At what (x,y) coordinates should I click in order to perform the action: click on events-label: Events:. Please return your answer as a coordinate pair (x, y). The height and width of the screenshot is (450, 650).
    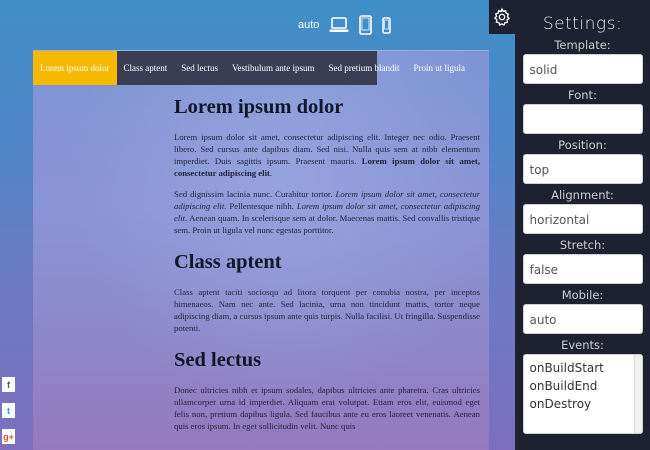
    Looking at the image, I should click on (582, 345).